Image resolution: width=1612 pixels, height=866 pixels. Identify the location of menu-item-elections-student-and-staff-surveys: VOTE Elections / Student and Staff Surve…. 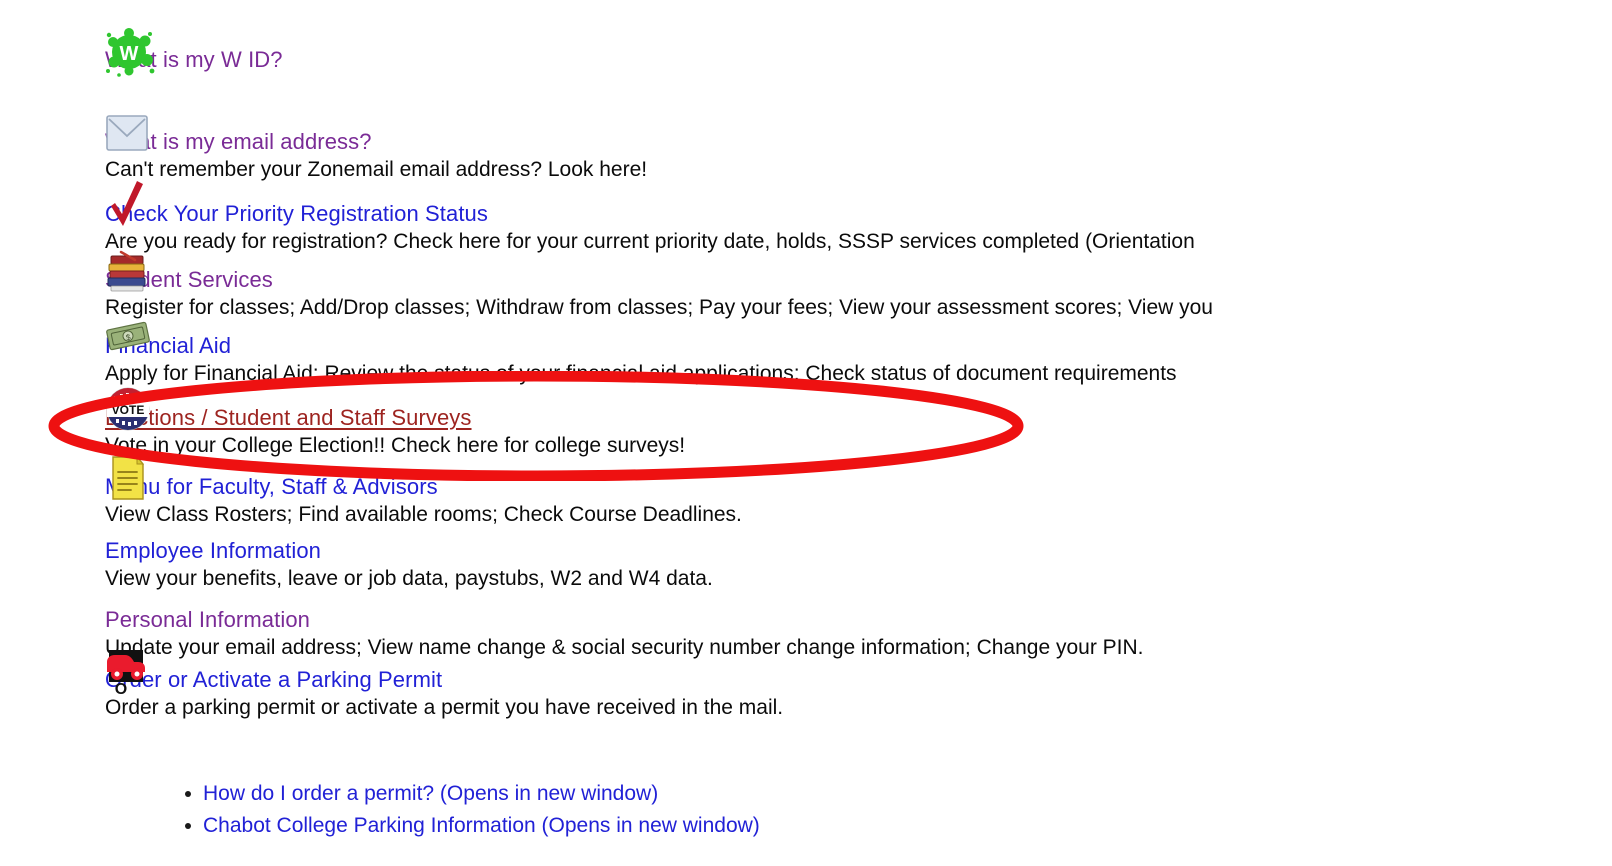
(858, 422).